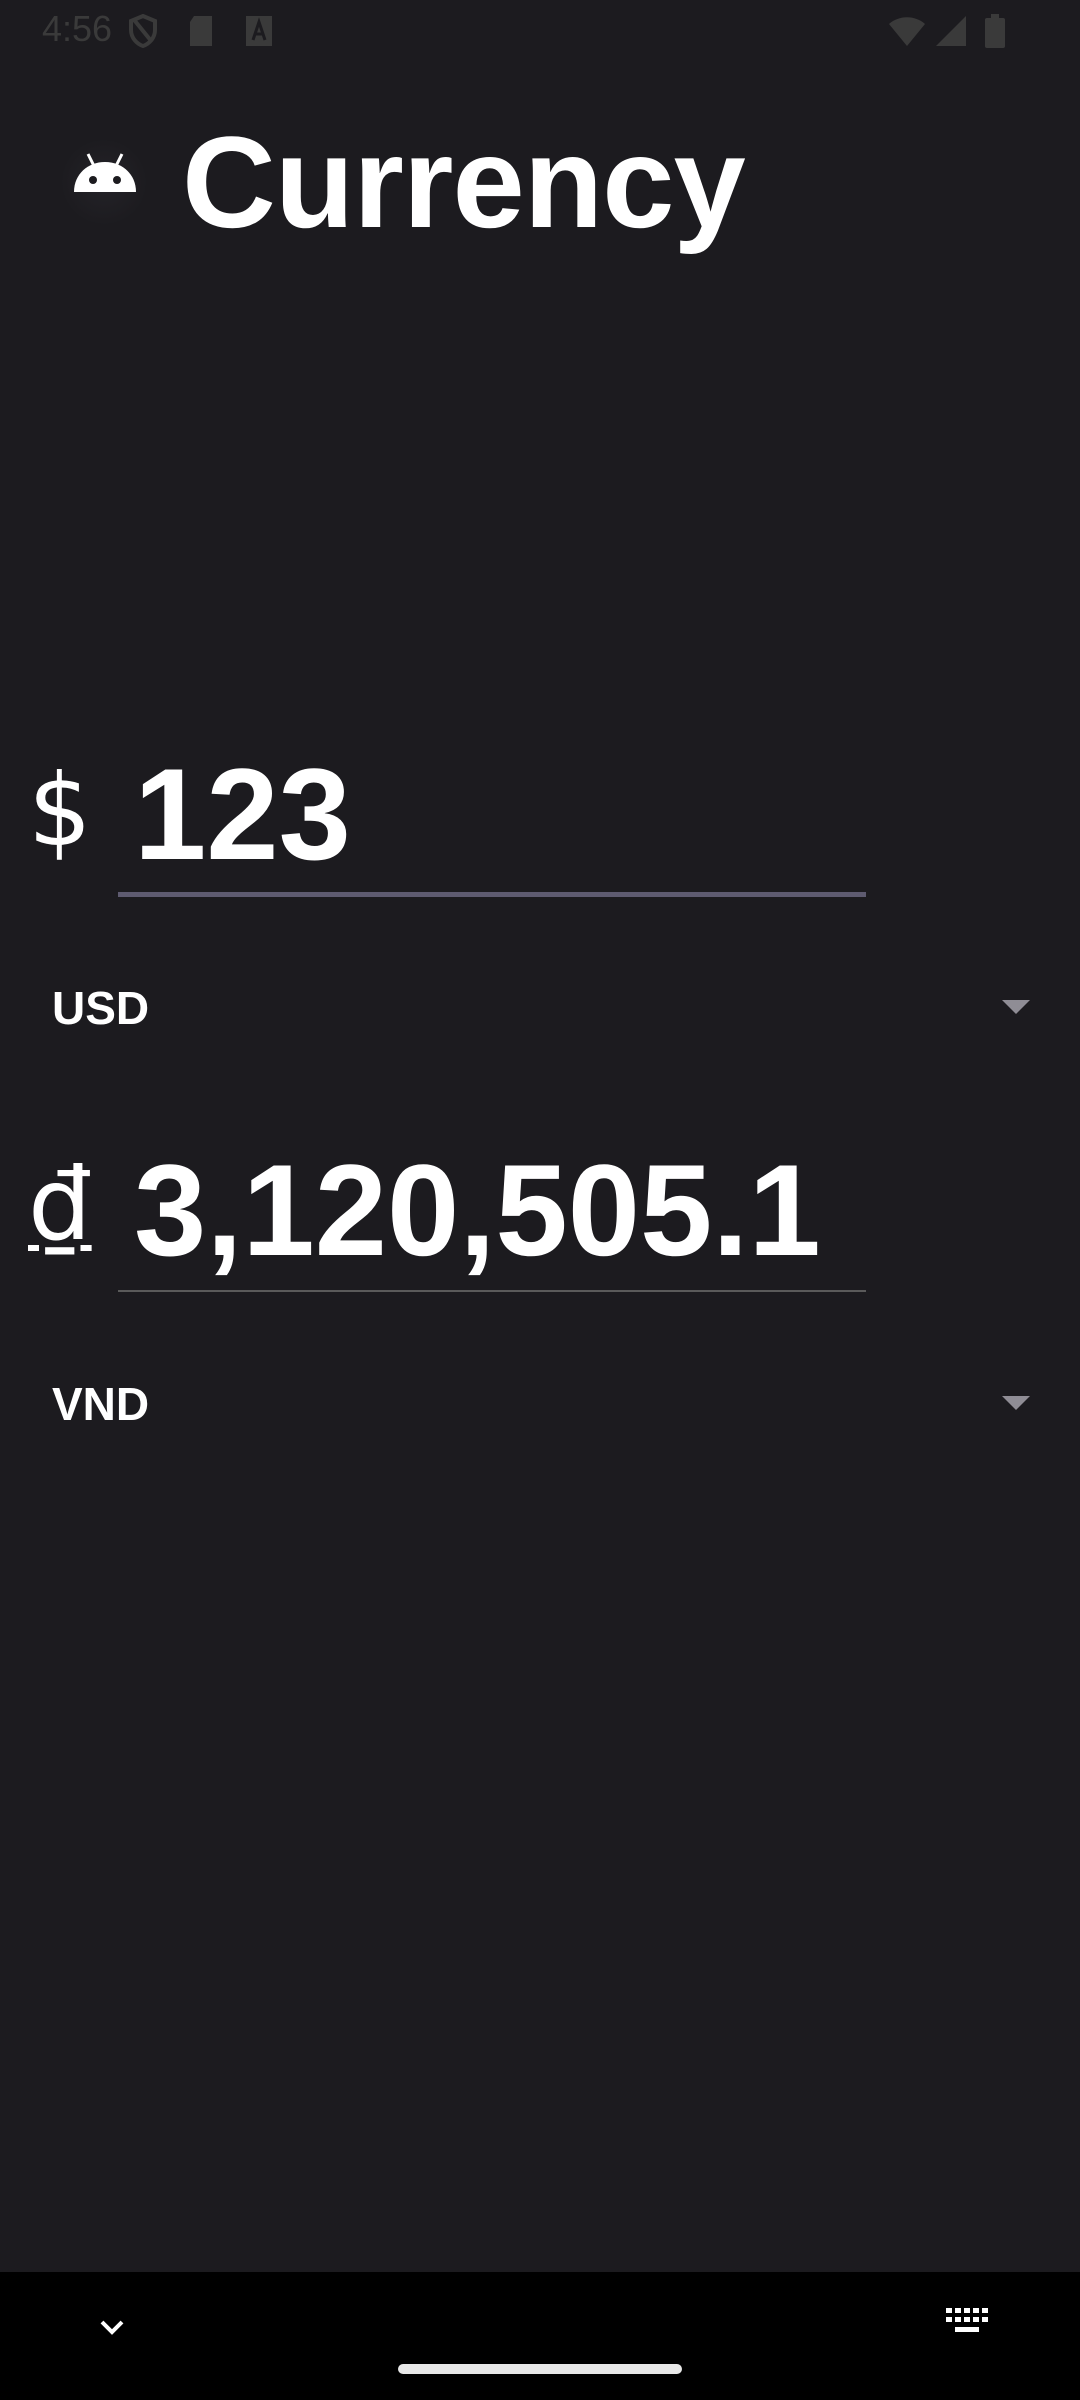  I want to click on source-currency-label: USD, so click(101, 1008).